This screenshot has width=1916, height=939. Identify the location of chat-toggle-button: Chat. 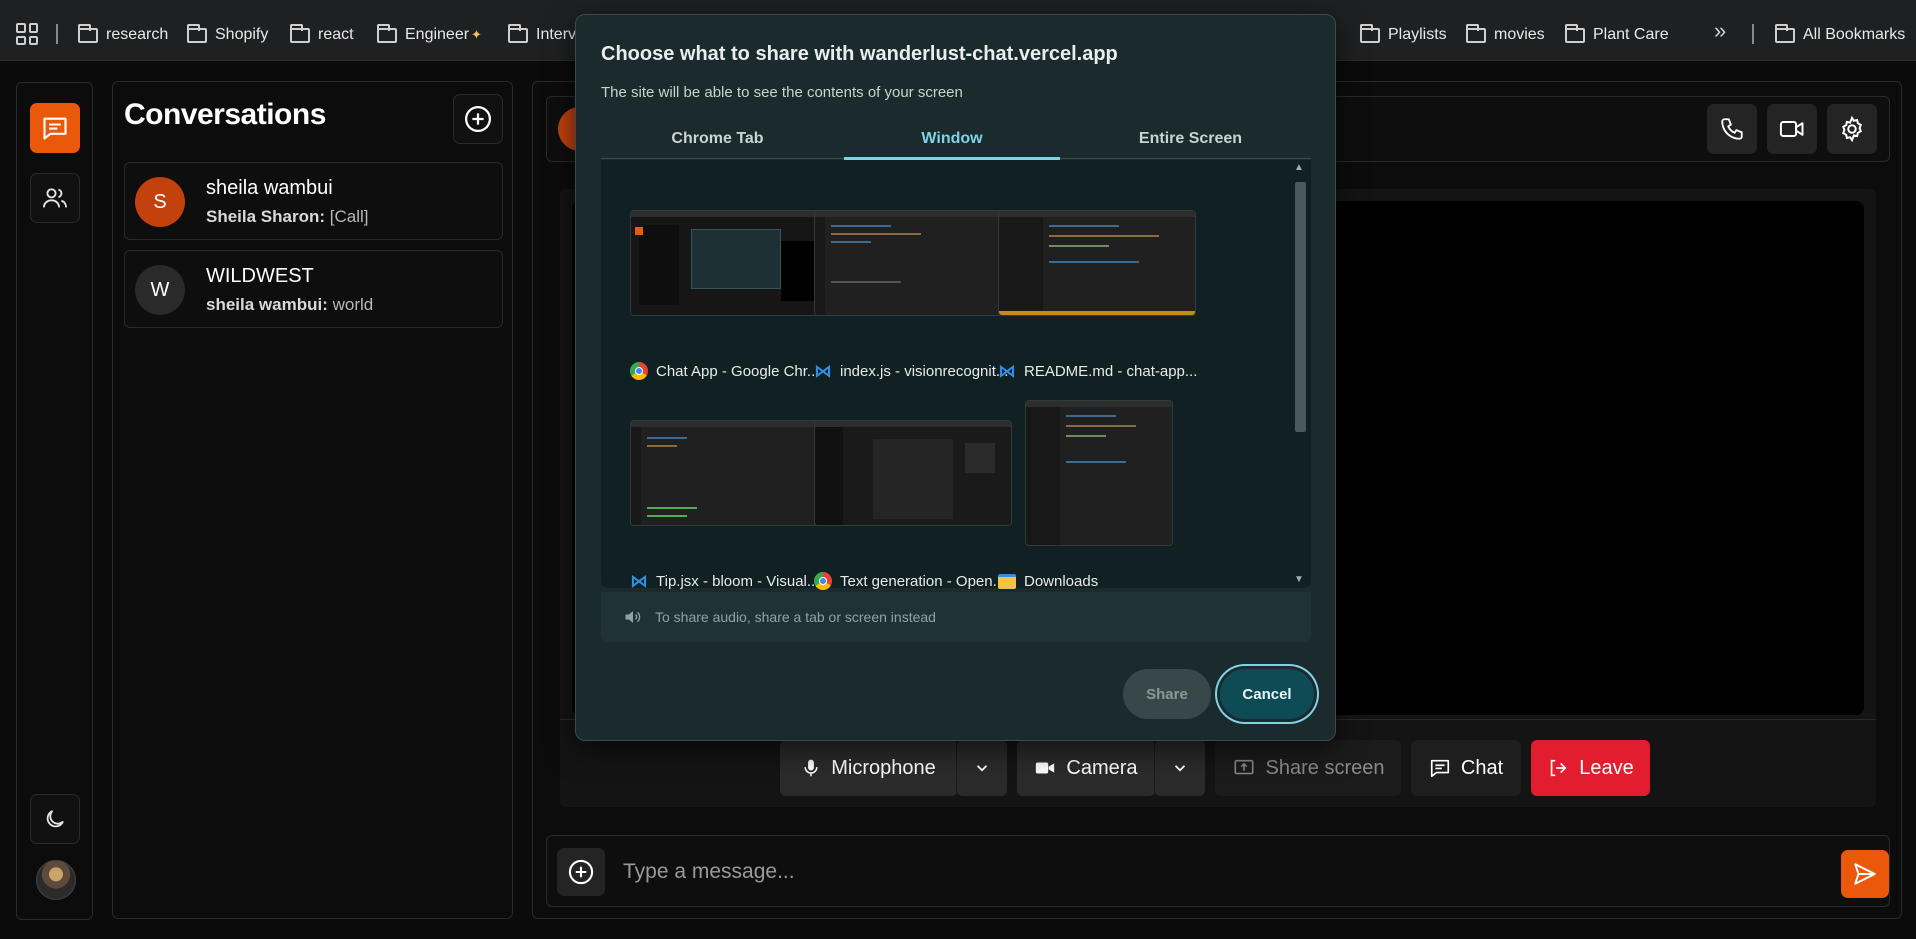
(1466, 768).